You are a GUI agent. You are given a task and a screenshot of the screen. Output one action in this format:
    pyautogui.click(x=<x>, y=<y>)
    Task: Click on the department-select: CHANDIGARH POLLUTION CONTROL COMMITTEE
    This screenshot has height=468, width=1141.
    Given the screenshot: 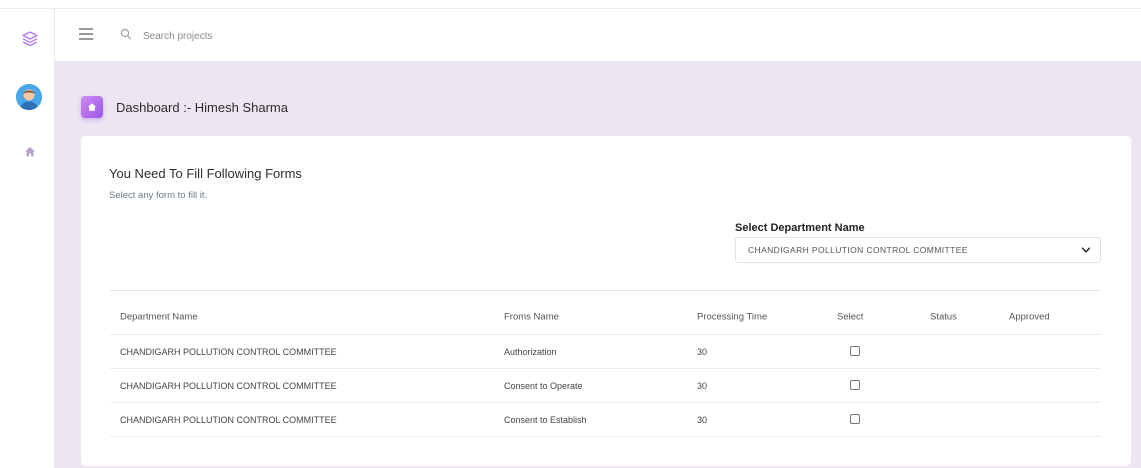 What is the action you would take?
    pyautogui.click(x=918, y=250)
    